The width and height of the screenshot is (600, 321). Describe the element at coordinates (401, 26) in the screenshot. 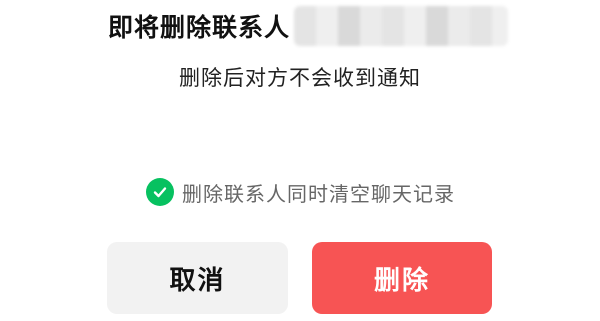

I see `redacted-contact-name` at that location.